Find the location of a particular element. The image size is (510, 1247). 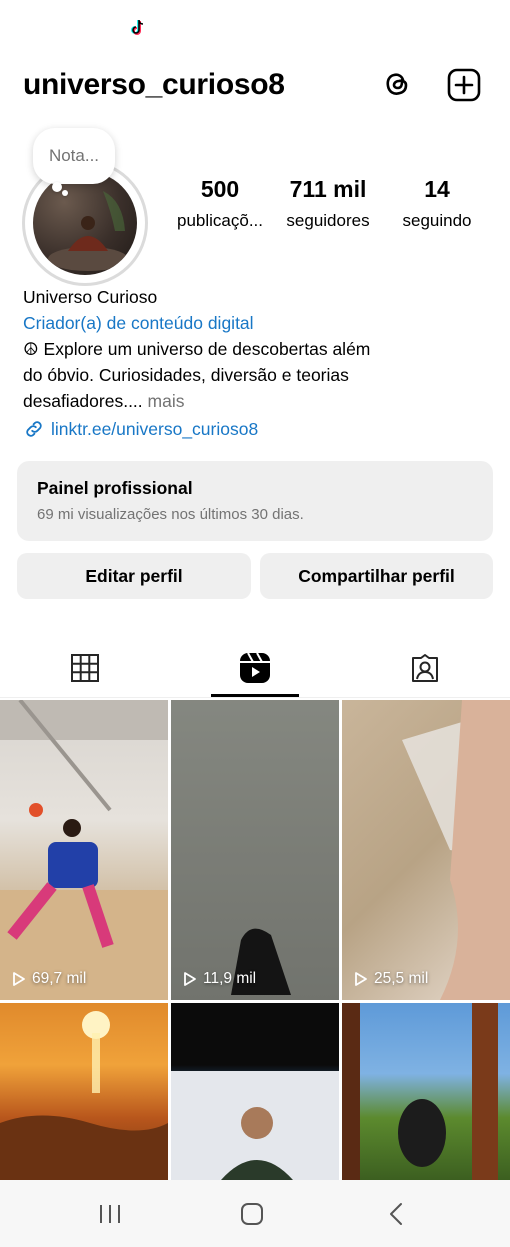

share-profile-button: Compartilhar perfil is located at coordinates (376, 576).